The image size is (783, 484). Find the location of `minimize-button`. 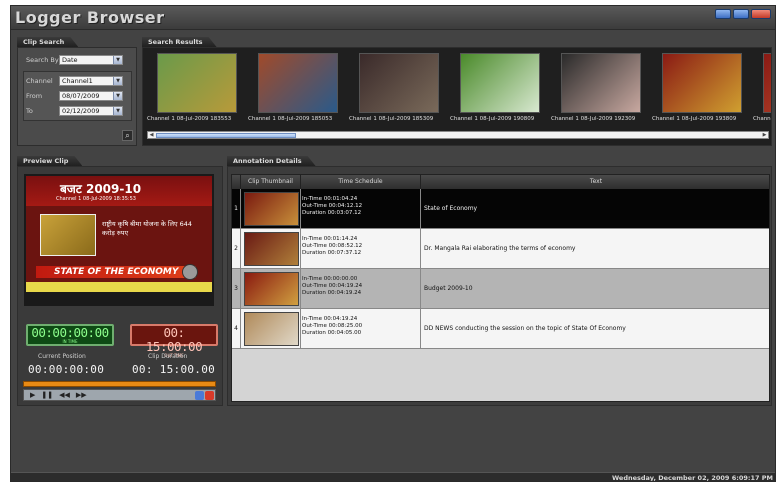

minimize-button is located at coordinates (723, 14).